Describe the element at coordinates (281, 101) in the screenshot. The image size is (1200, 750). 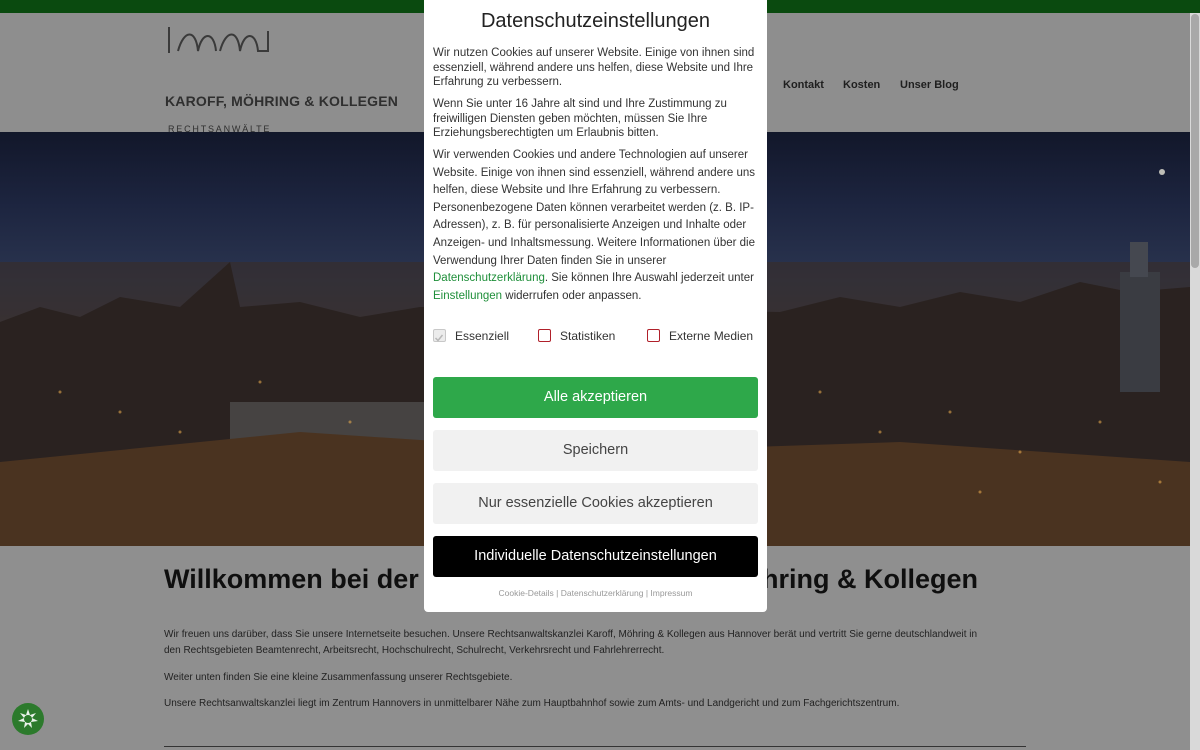
I see `firm-name: KAROFF, MÖHRING & KOLLEGEN` at that location.